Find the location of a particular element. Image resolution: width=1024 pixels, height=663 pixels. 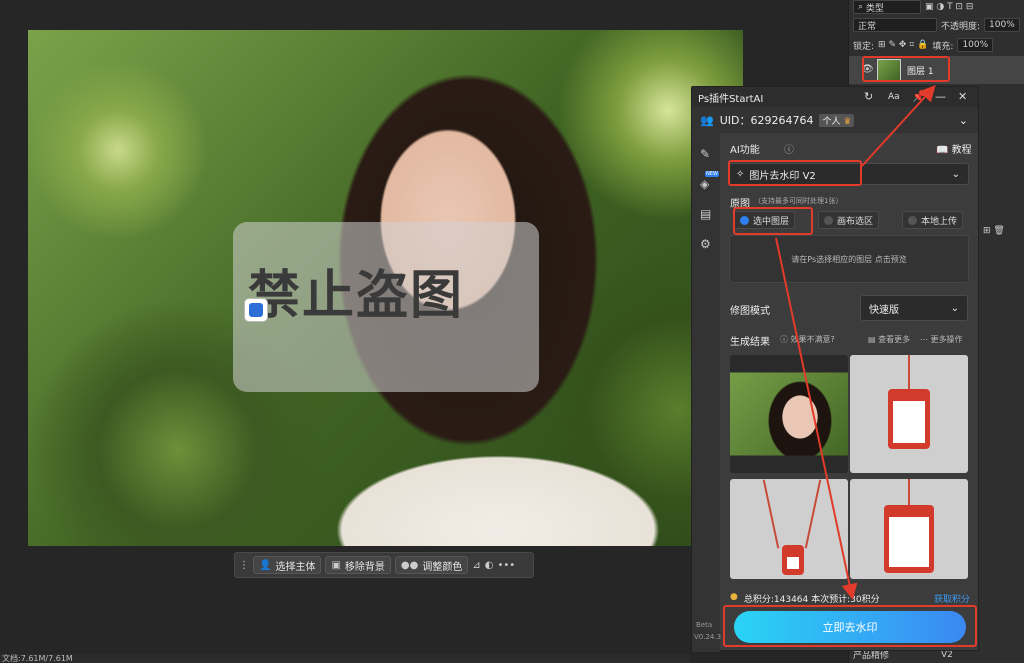

adjust-color-button: ●● 调整颜色 is located at coordinates (431, 565).